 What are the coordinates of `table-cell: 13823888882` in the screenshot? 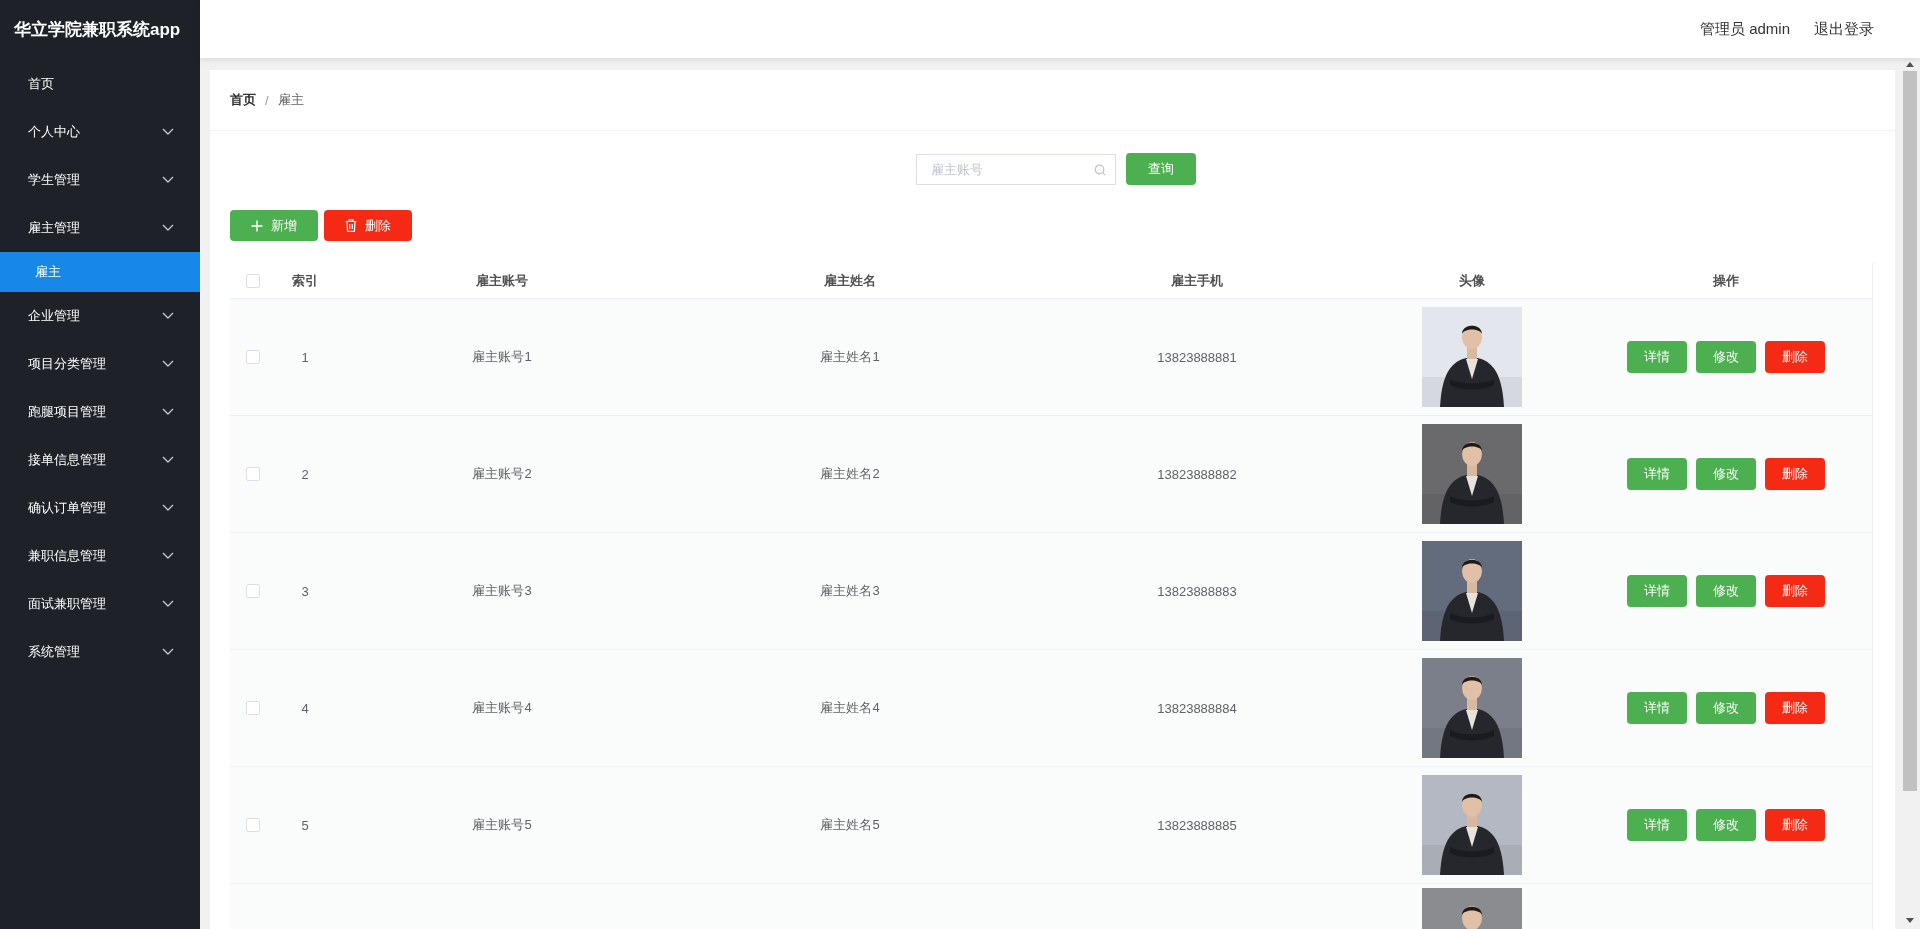 It's located at (1197, 474).